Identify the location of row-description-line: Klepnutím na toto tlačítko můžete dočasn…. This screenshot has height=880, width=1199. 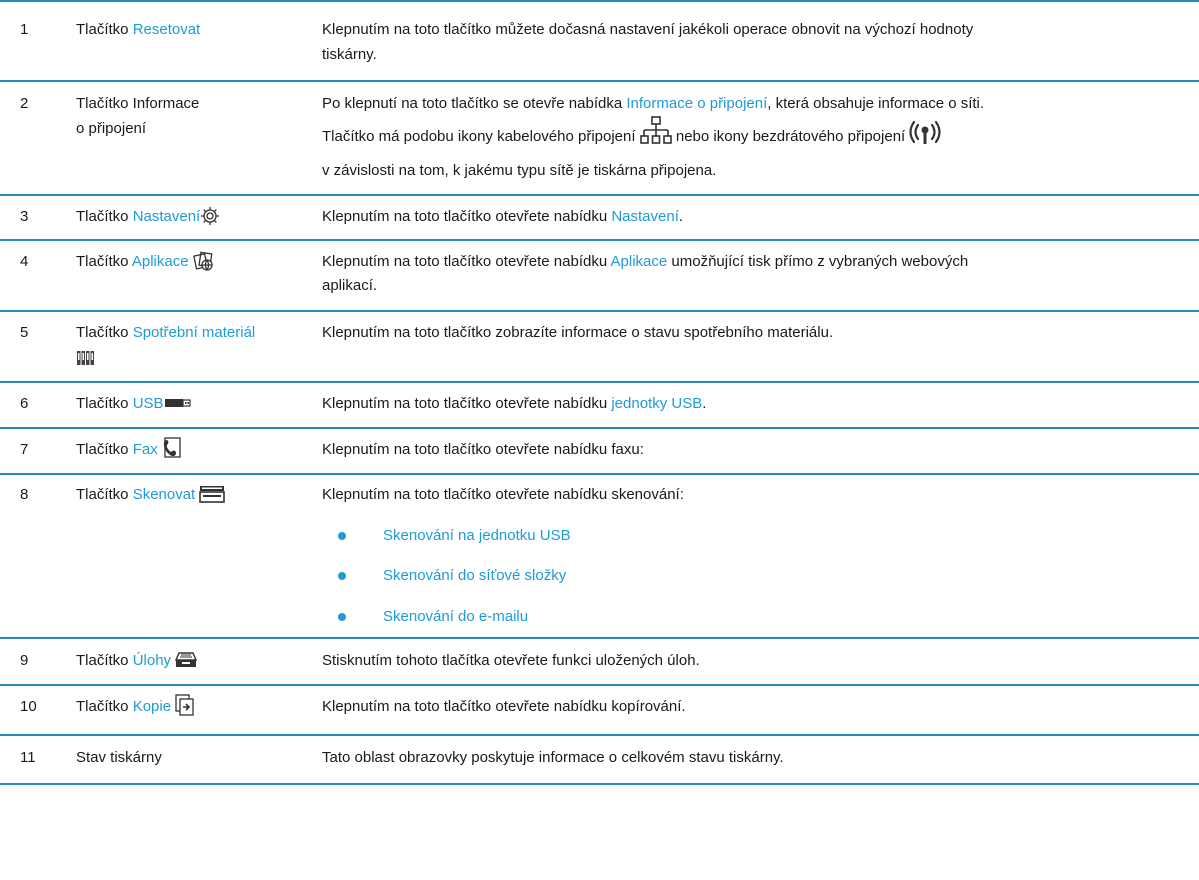
(648, 29).